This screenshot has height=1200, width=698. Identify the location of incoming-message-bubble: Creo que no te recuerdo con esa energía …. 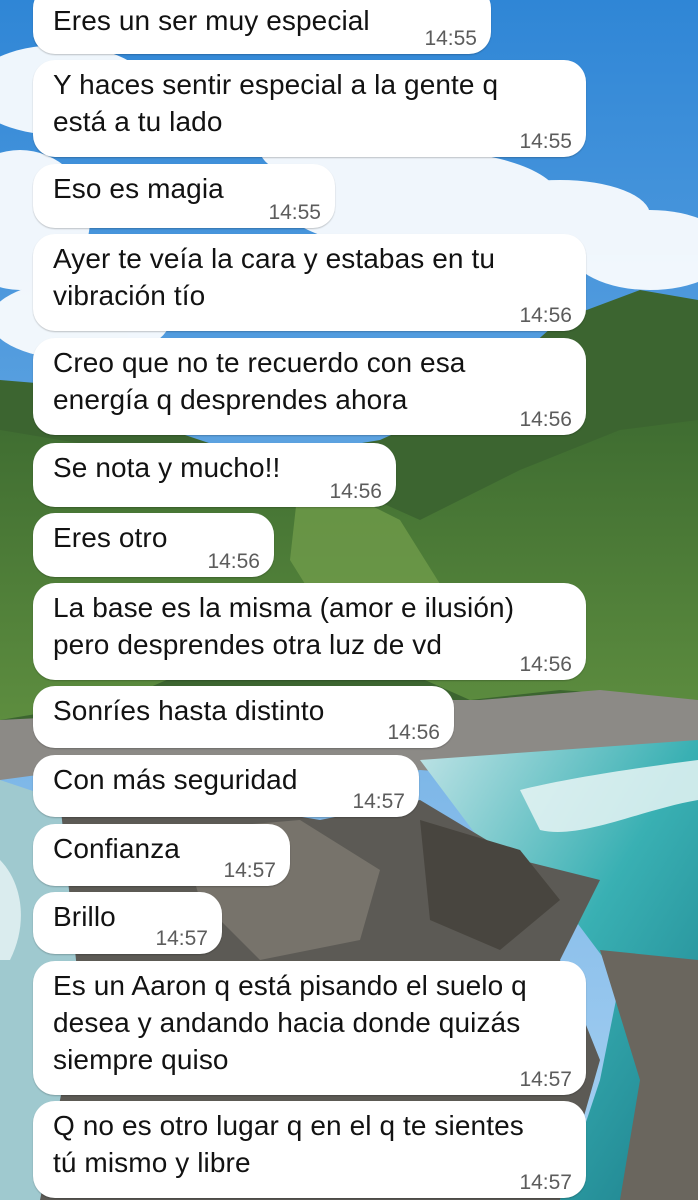
(309, 386).